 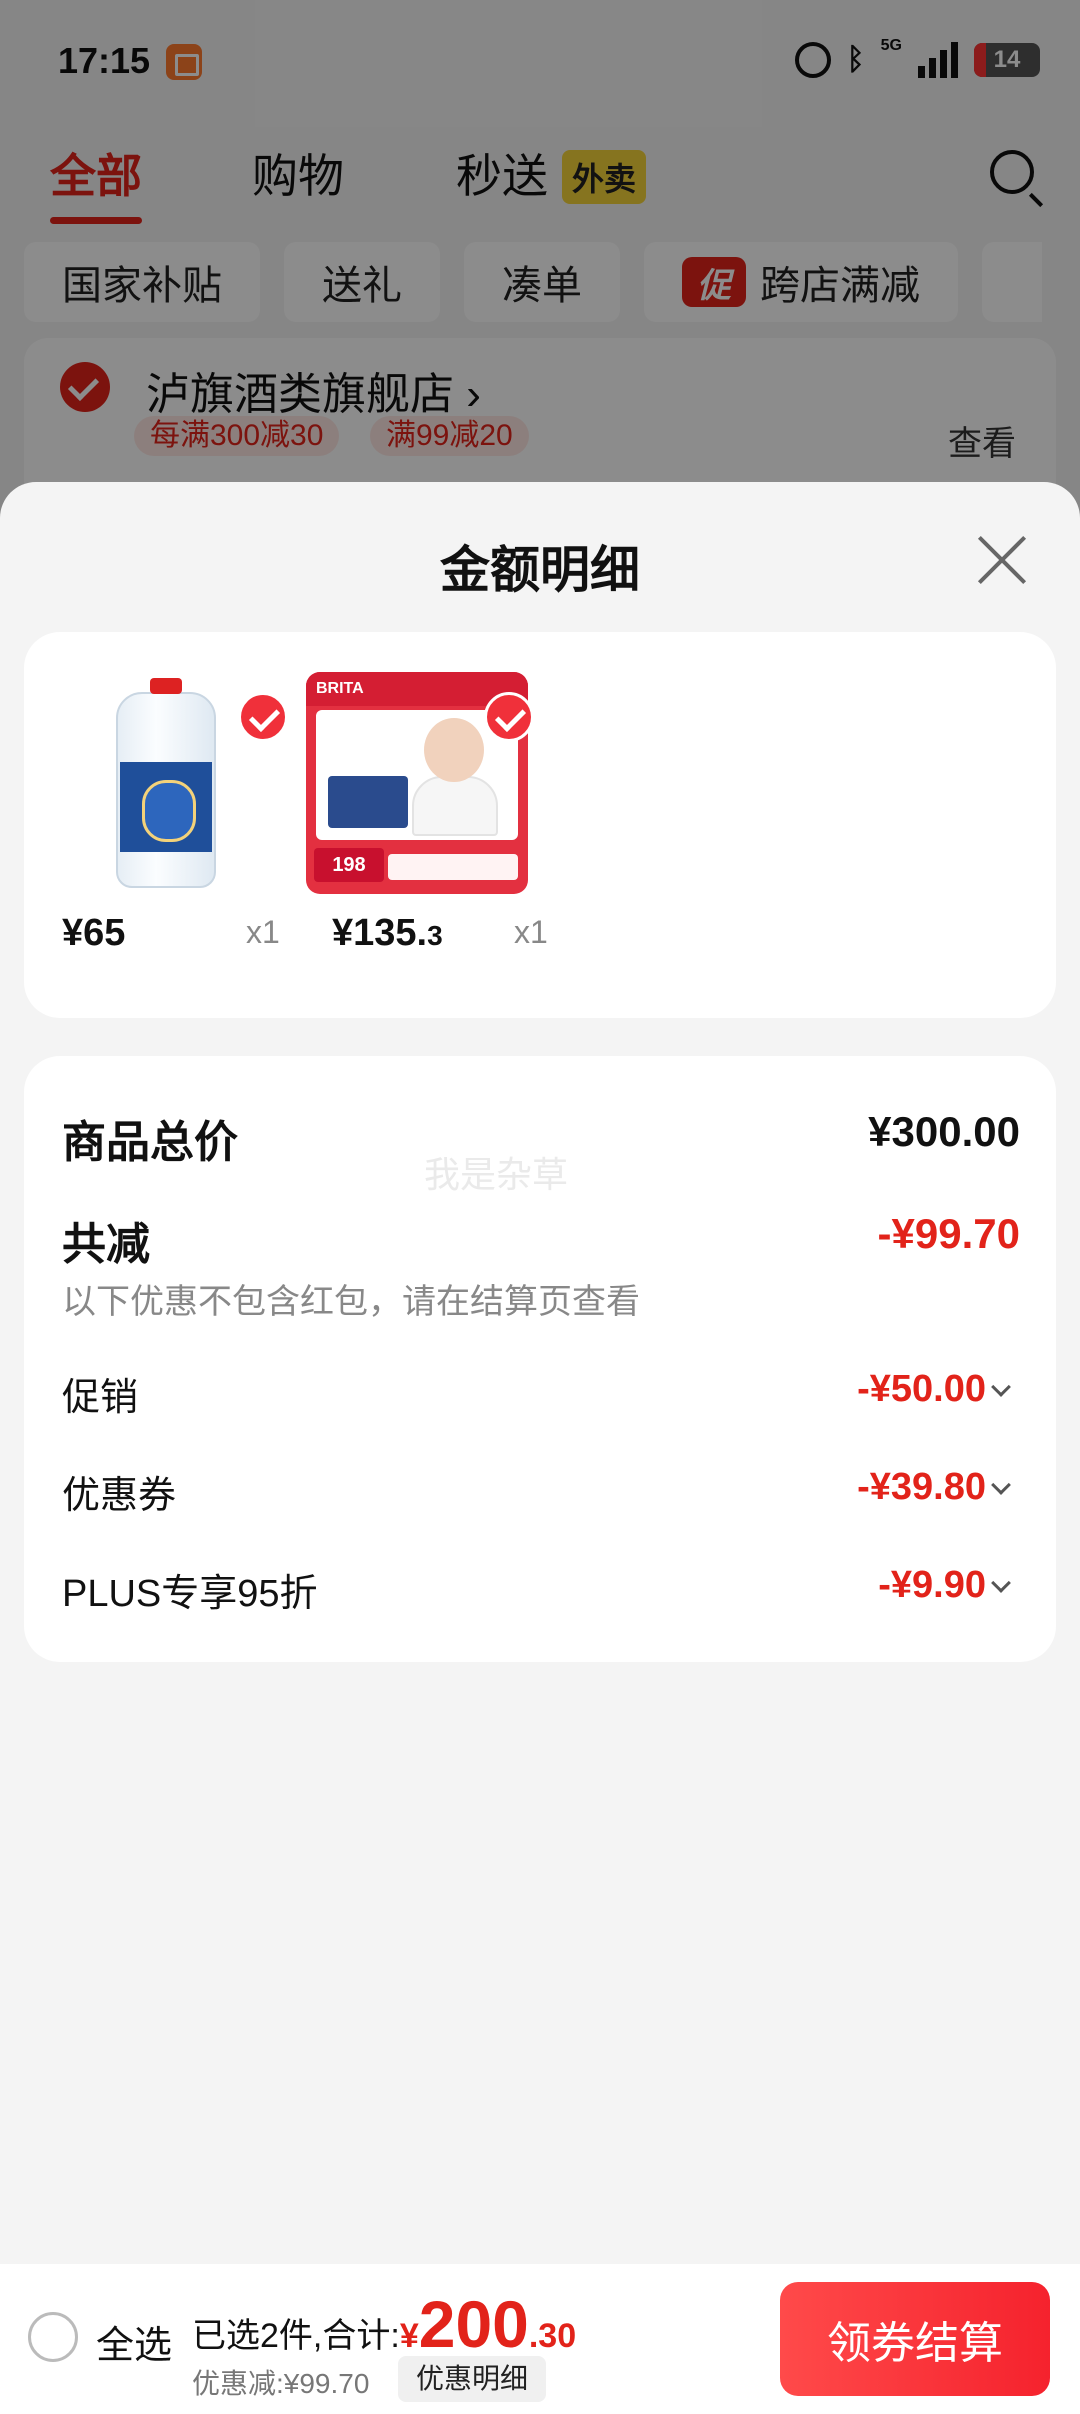 What do you see at coordinates (932, 1585) in the screenshot?
I see `detail-value: -¥9.90` at bounding box center [932, 1585].